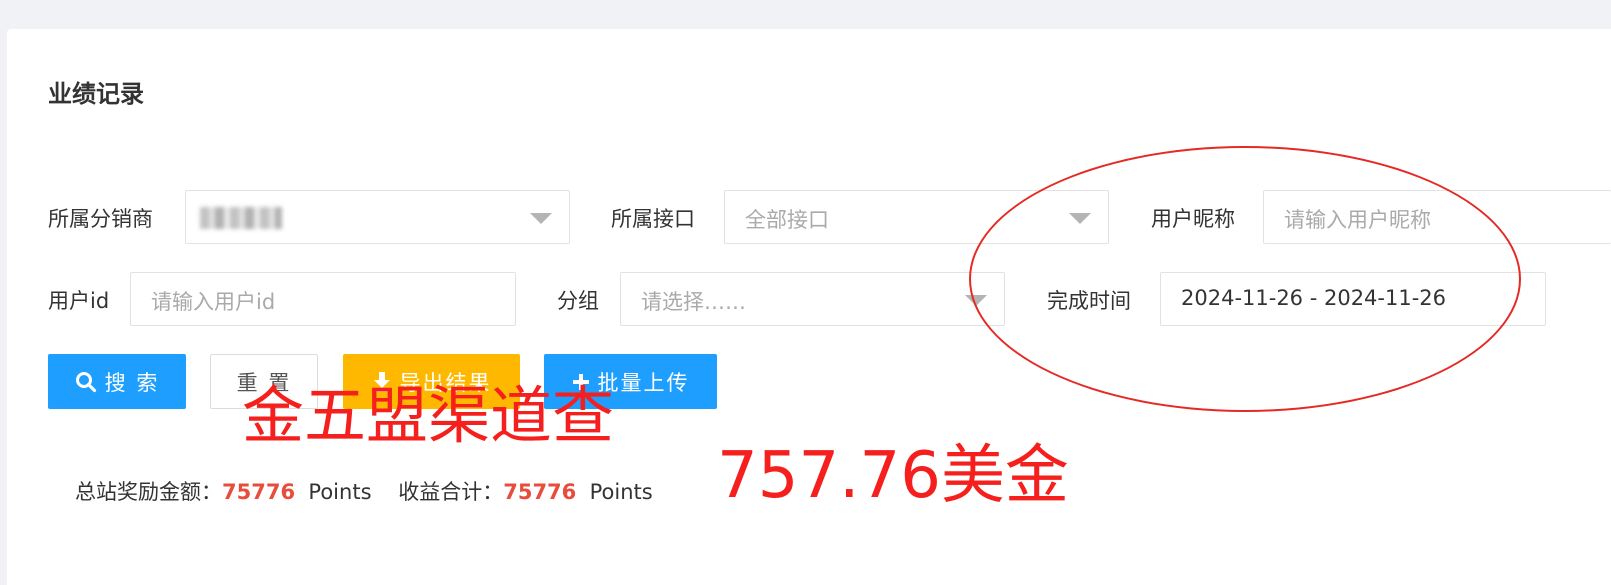  What do you see at coordinates (1437, 217) in the screenshot?
I see `nickname-input: 请输入用户昵称` at bounding box center [1437, 217].